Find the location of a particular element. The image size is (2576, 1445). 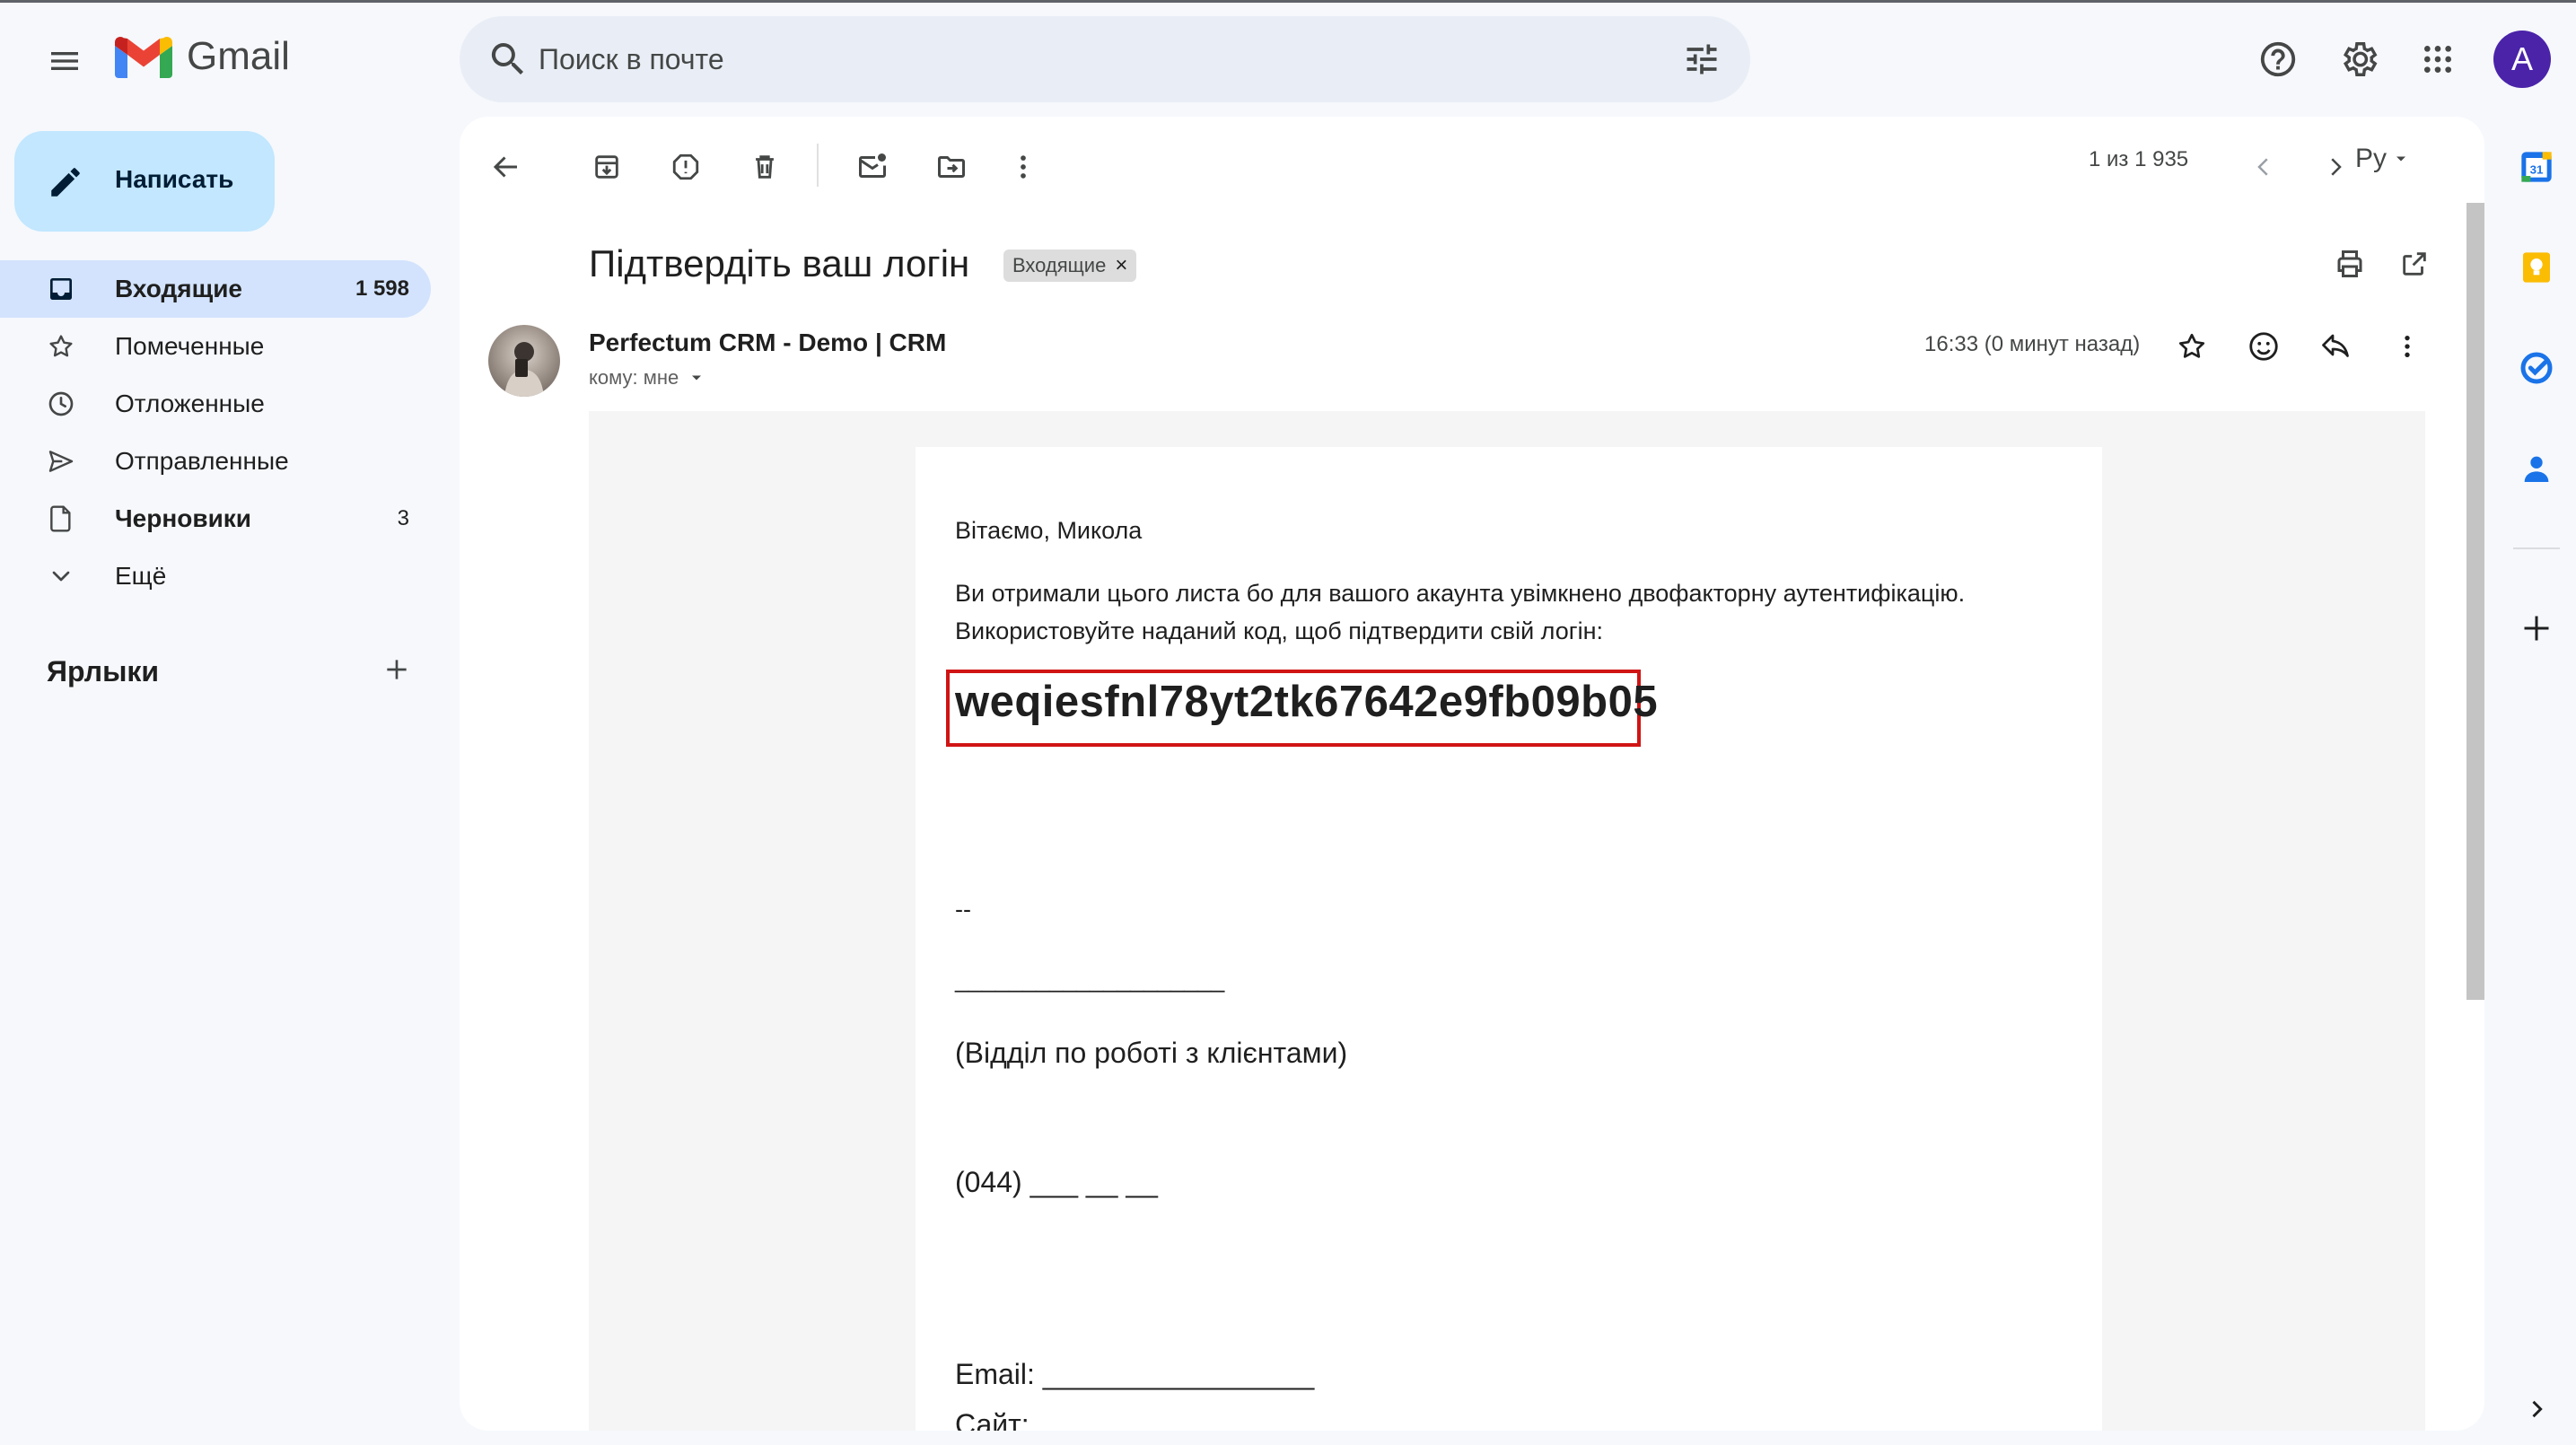

compose-button: Написать is located at coordinates (144, 181).